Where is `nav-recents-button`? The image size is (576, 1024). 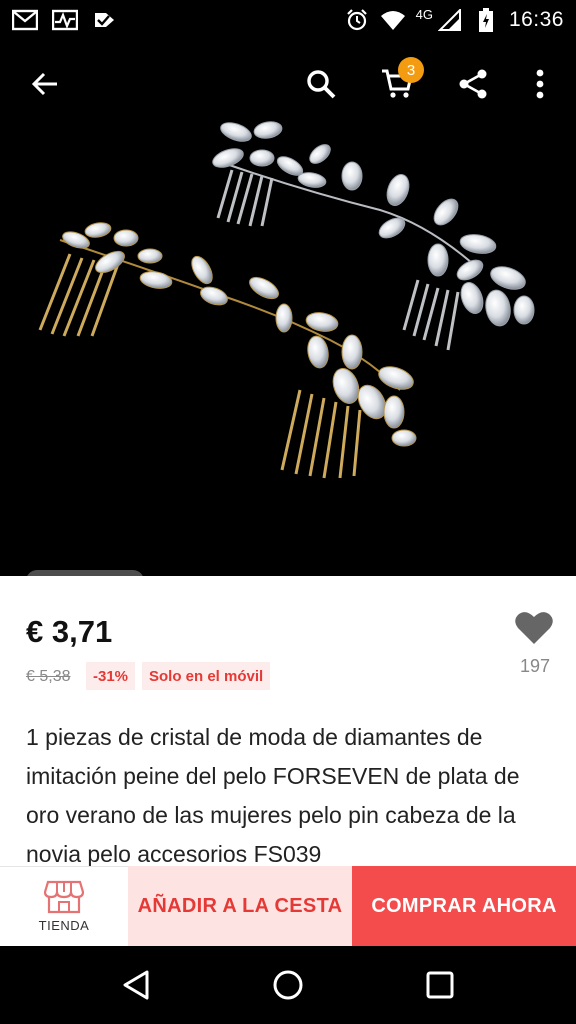 nav-recents-button is located at coordinates (440, 985).